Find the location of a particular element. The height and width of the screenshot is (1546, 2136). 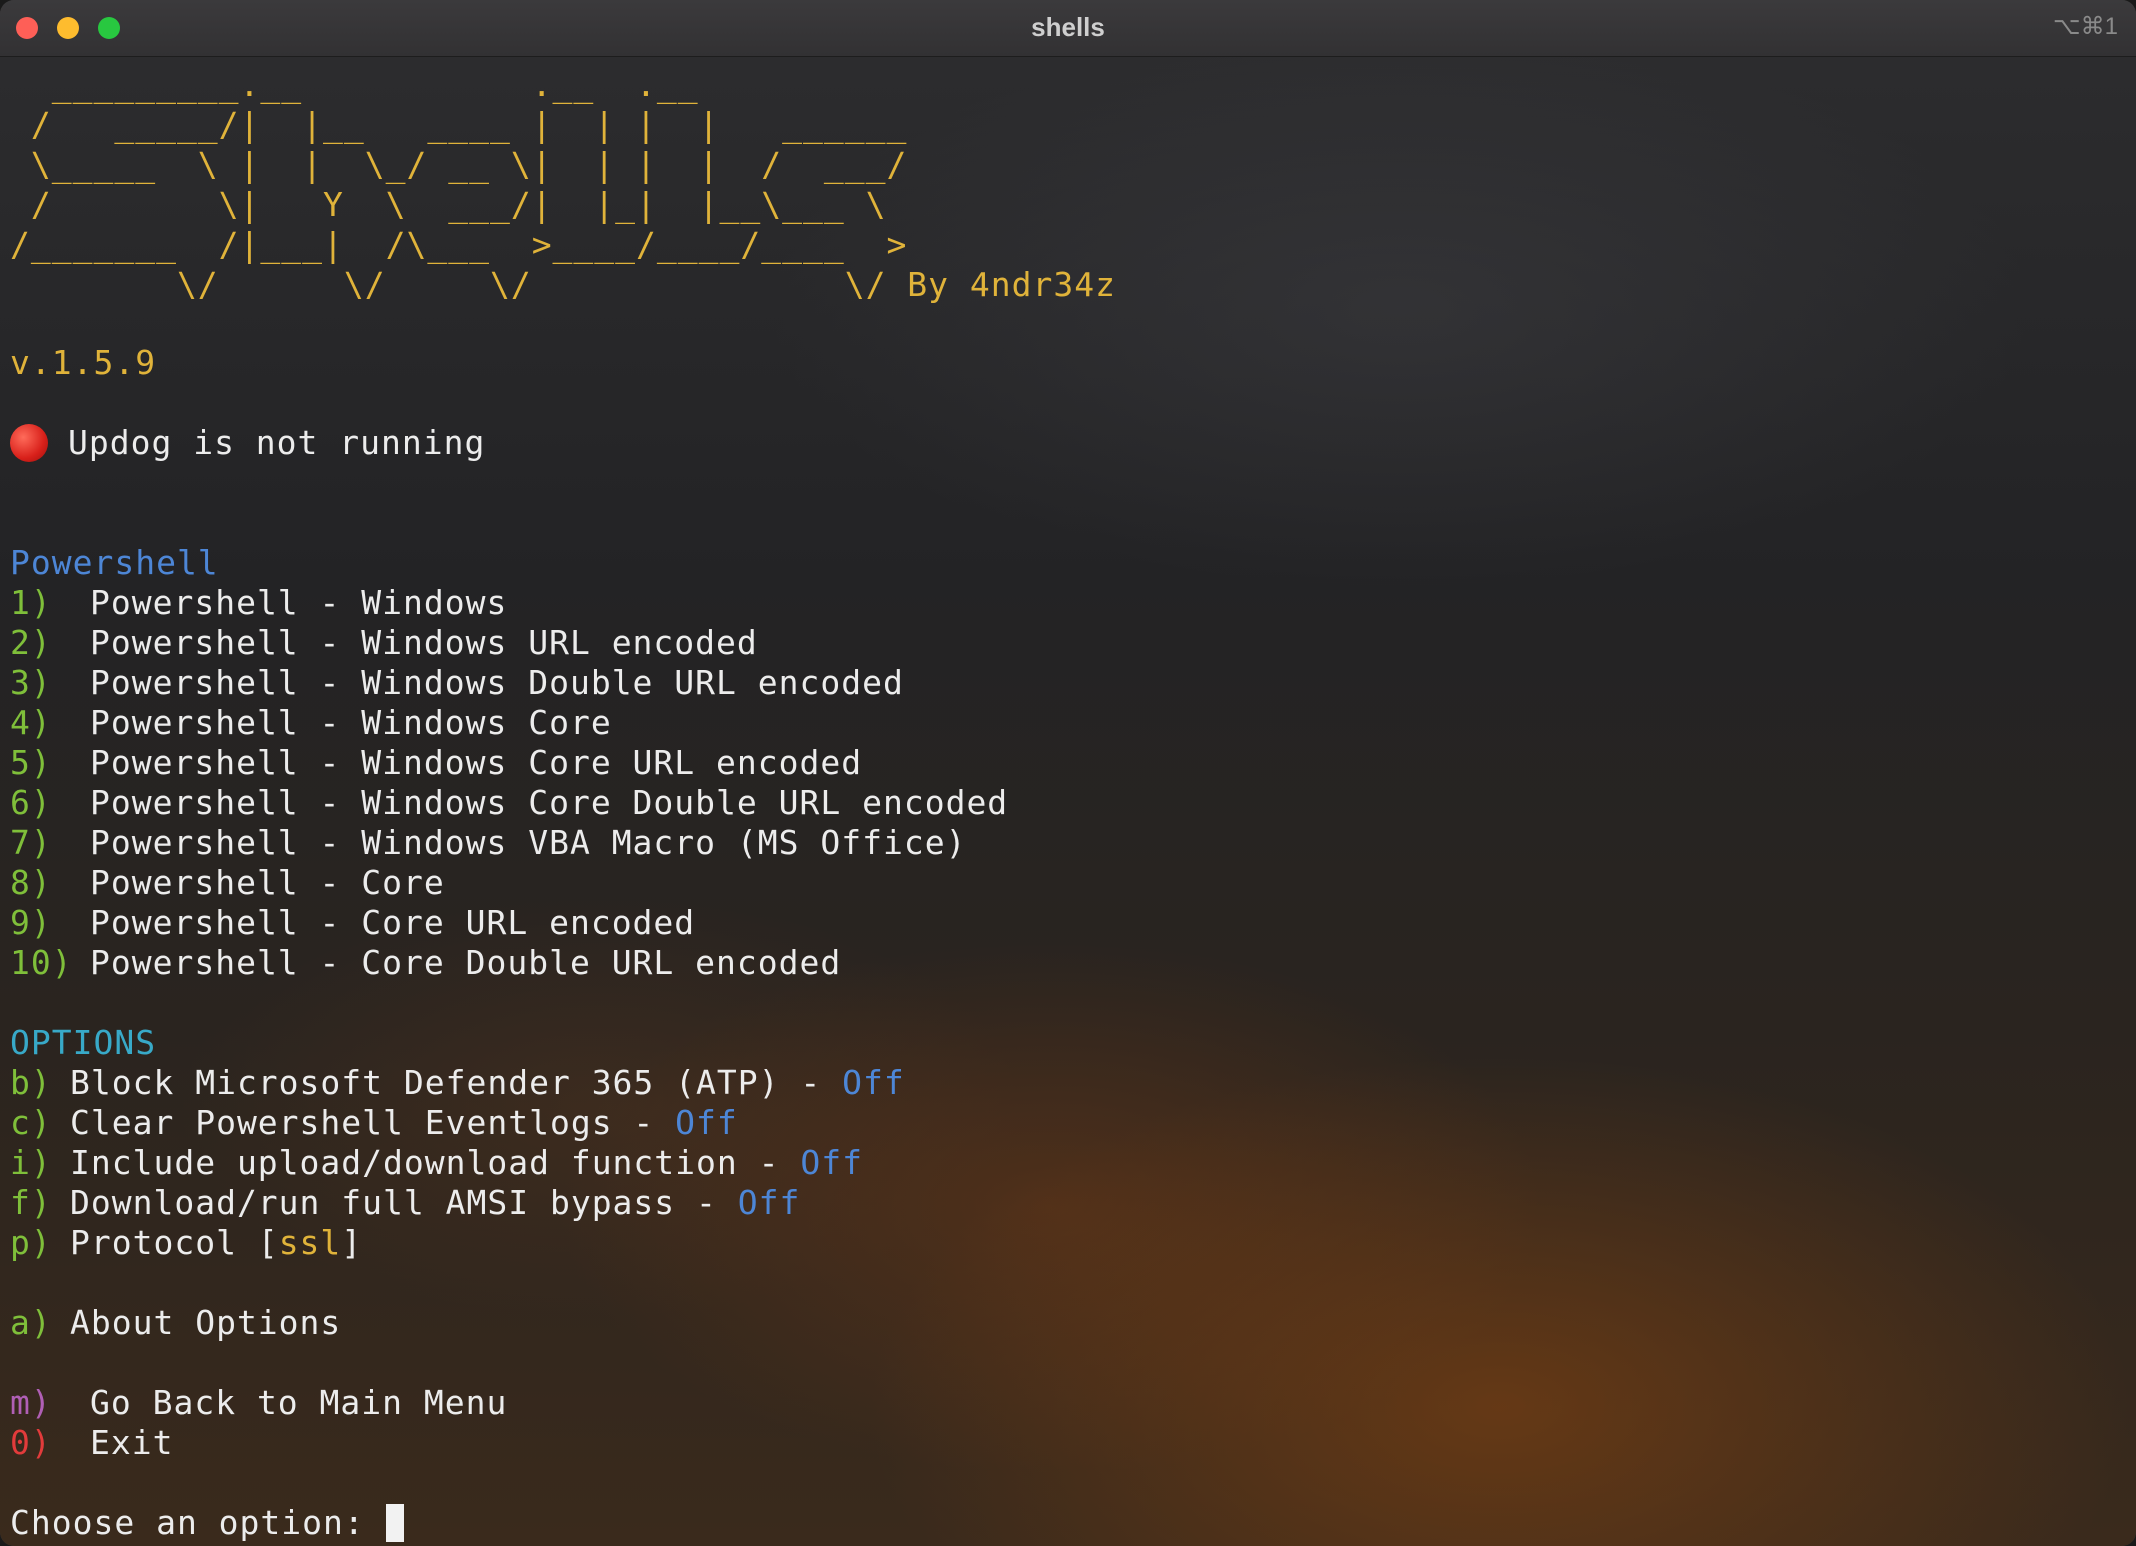

menu-item-key: 7) is located at coordinates (31, 842).